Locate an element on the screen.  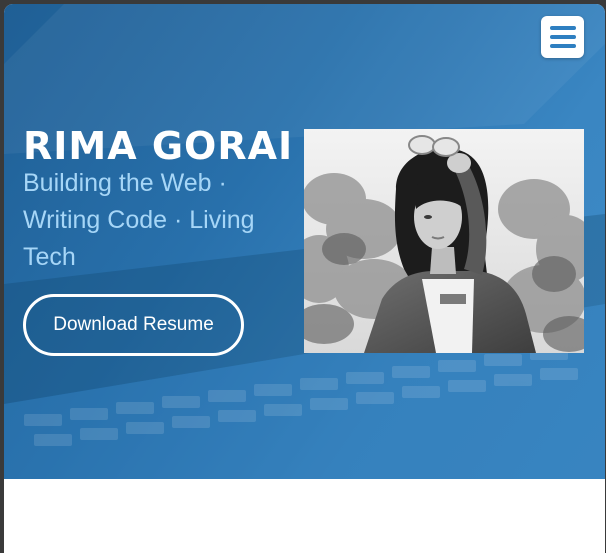
hero-name: RIMA GORAI is located at coordinates (158, 146).